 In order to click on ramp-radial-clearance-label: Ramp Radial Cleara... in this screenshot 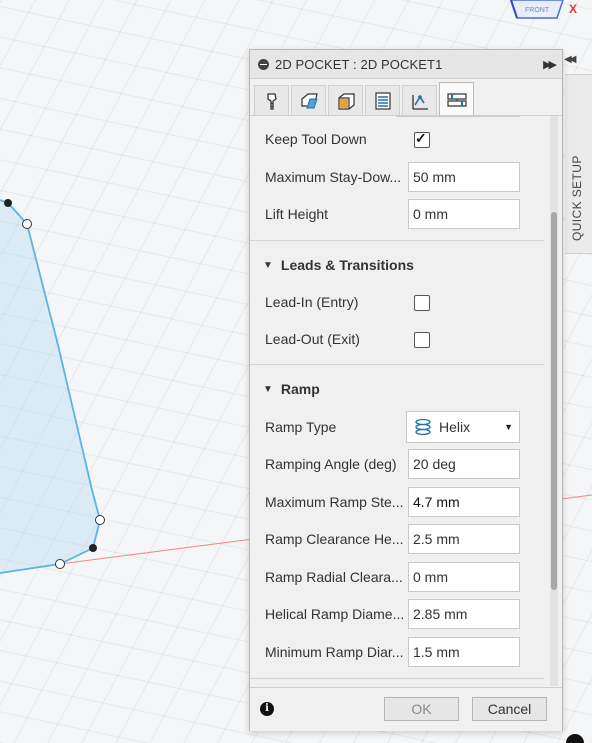, I will do `click(334, 577)`.